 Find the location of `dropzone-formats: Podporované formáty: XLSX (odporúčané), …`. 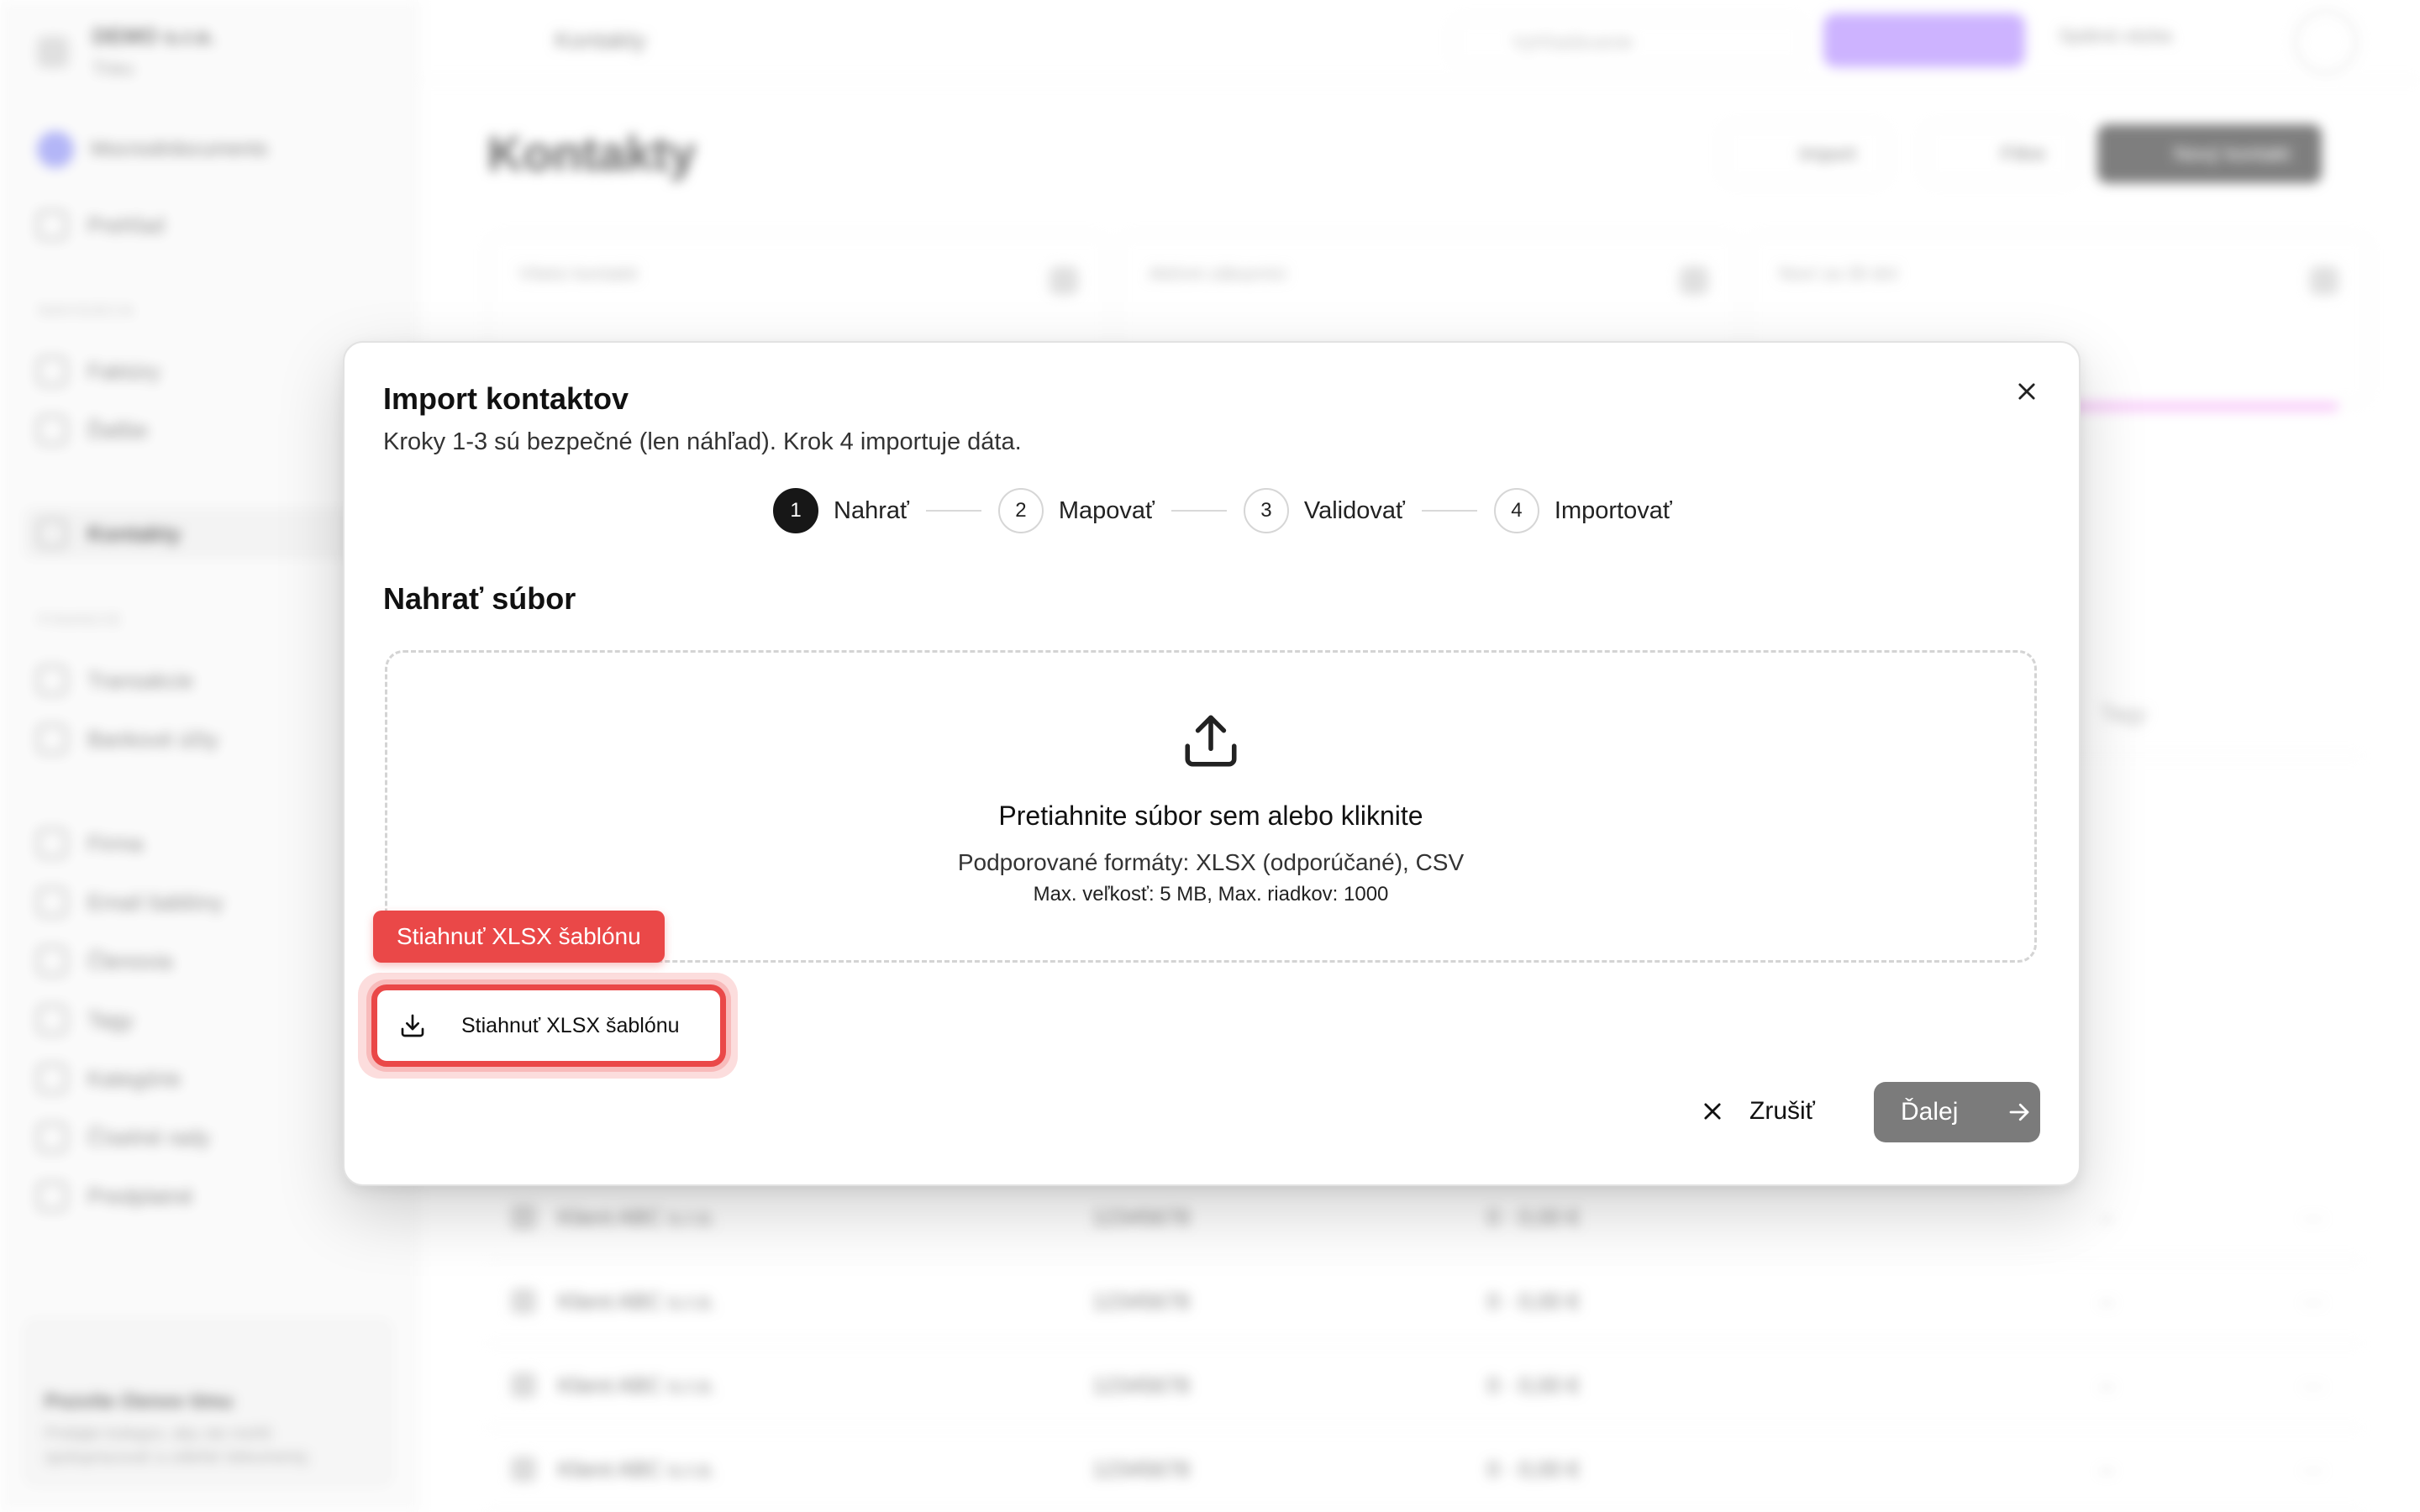

dropzone-formats: Podporované formáty: XLSX (odporúčané), … is located at coordinates (1211, 862).